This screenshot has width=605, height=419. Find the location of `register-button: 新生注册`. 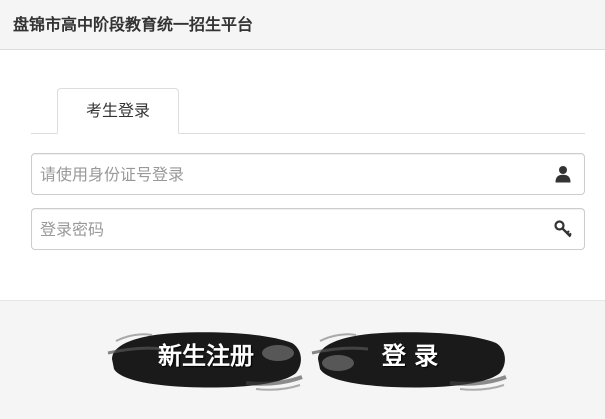

register-button: 新生注册 is located at coordinates (206, 359).